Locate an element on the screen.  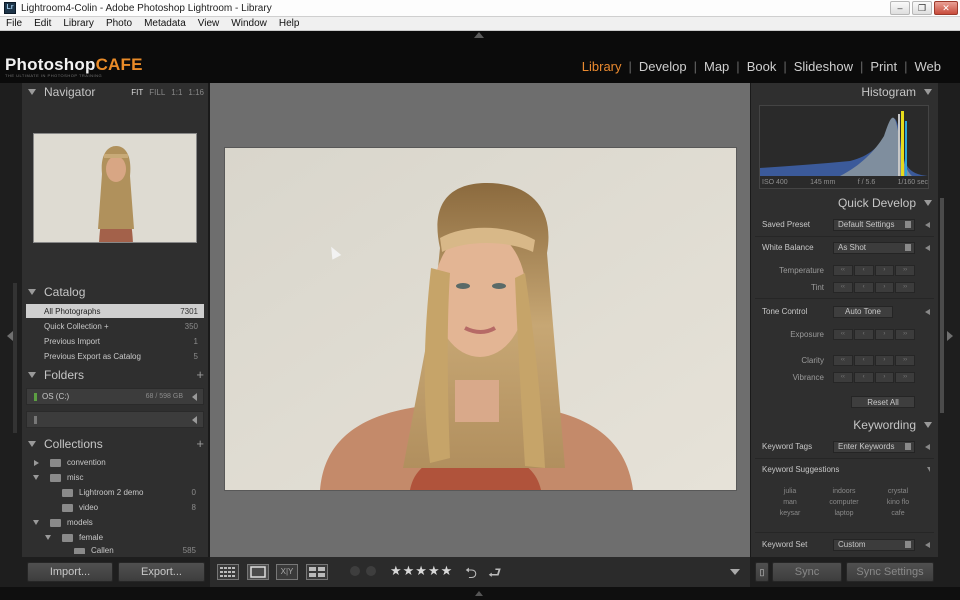
collection-set-misc: misc is located at coordinates (115, 477).